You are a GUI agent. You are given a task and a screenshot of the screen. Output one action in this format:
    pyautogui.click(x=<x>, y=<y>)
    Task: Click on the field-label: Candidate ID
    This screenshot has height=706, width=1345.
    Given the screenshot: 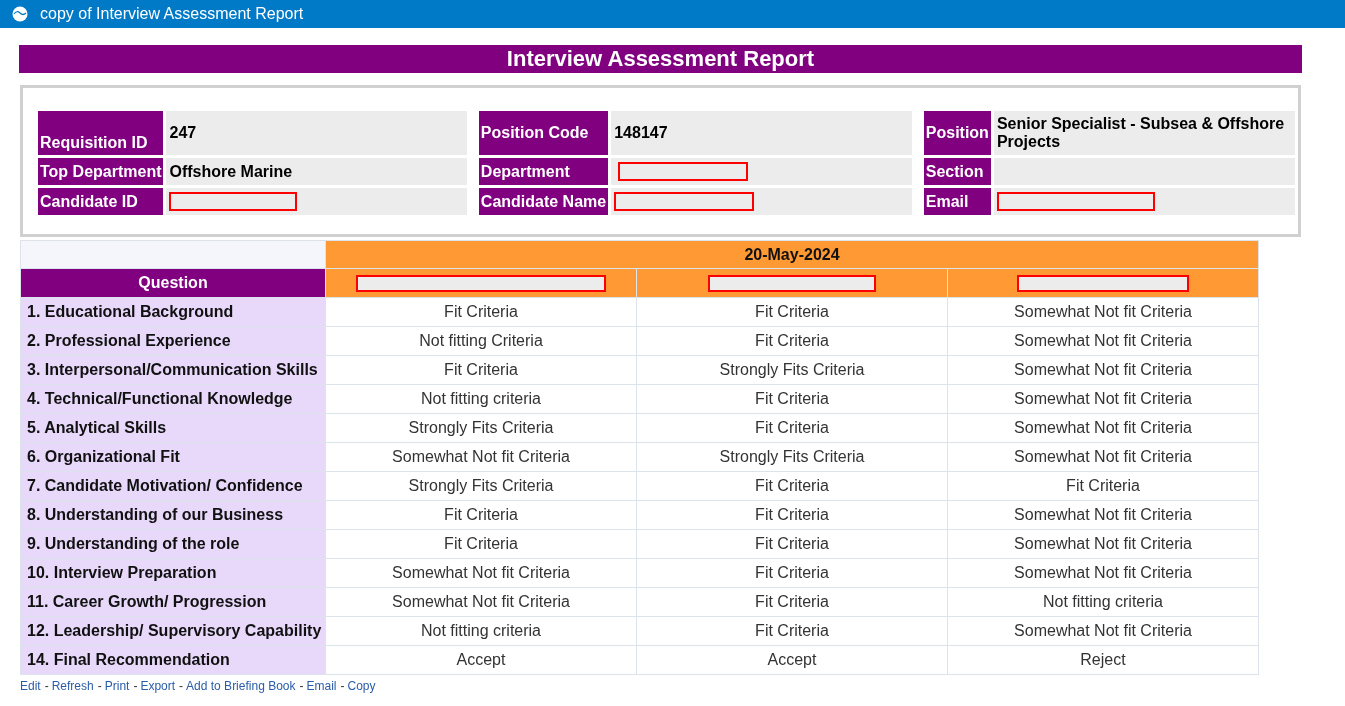 What is the action you would take?
    pyautogui.click(x=101, y=201)
    